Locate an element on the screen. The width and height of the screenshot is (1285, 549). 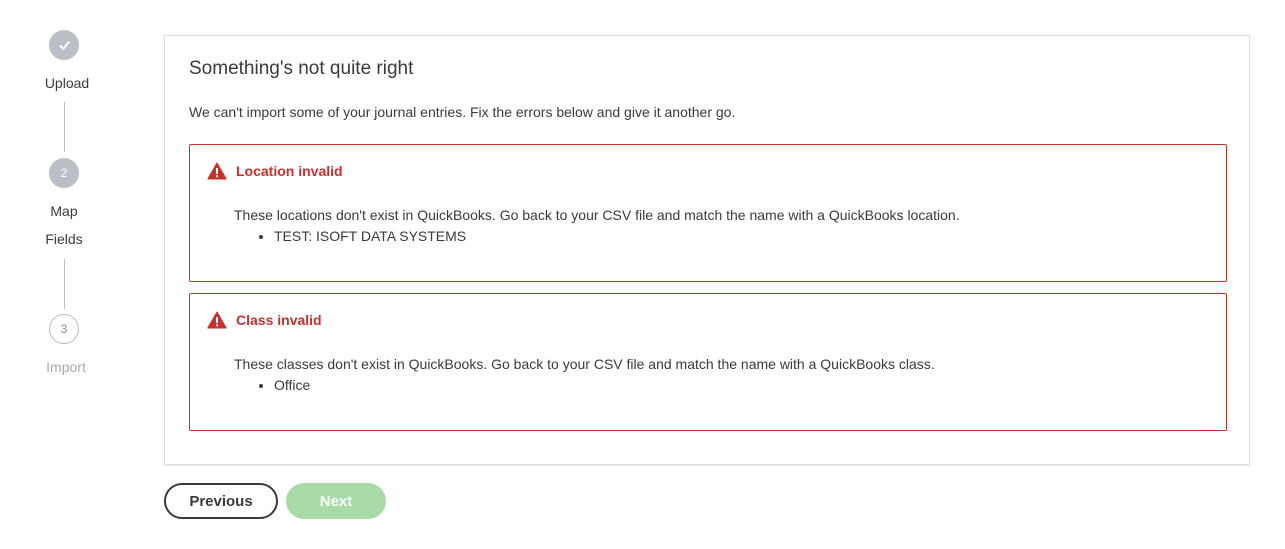
step-number: 3 is located at coordinates (64, 329).